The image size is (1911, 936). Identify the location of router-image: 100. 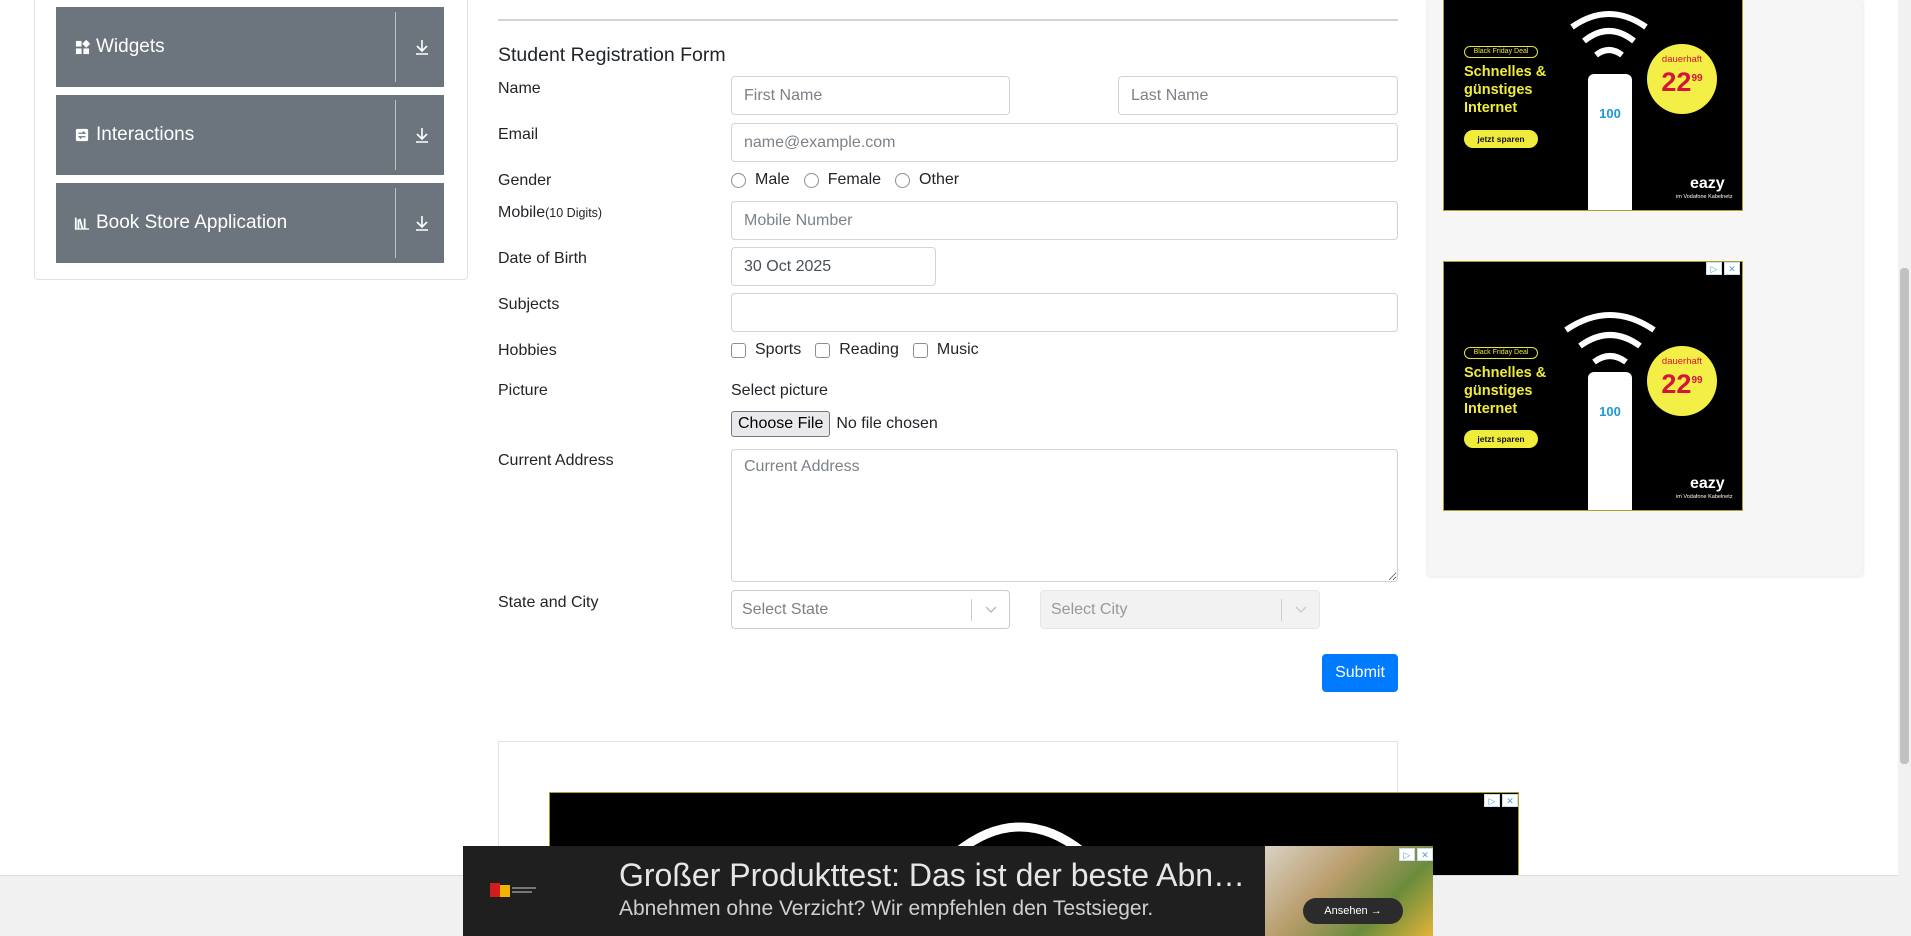
(1610, 441).